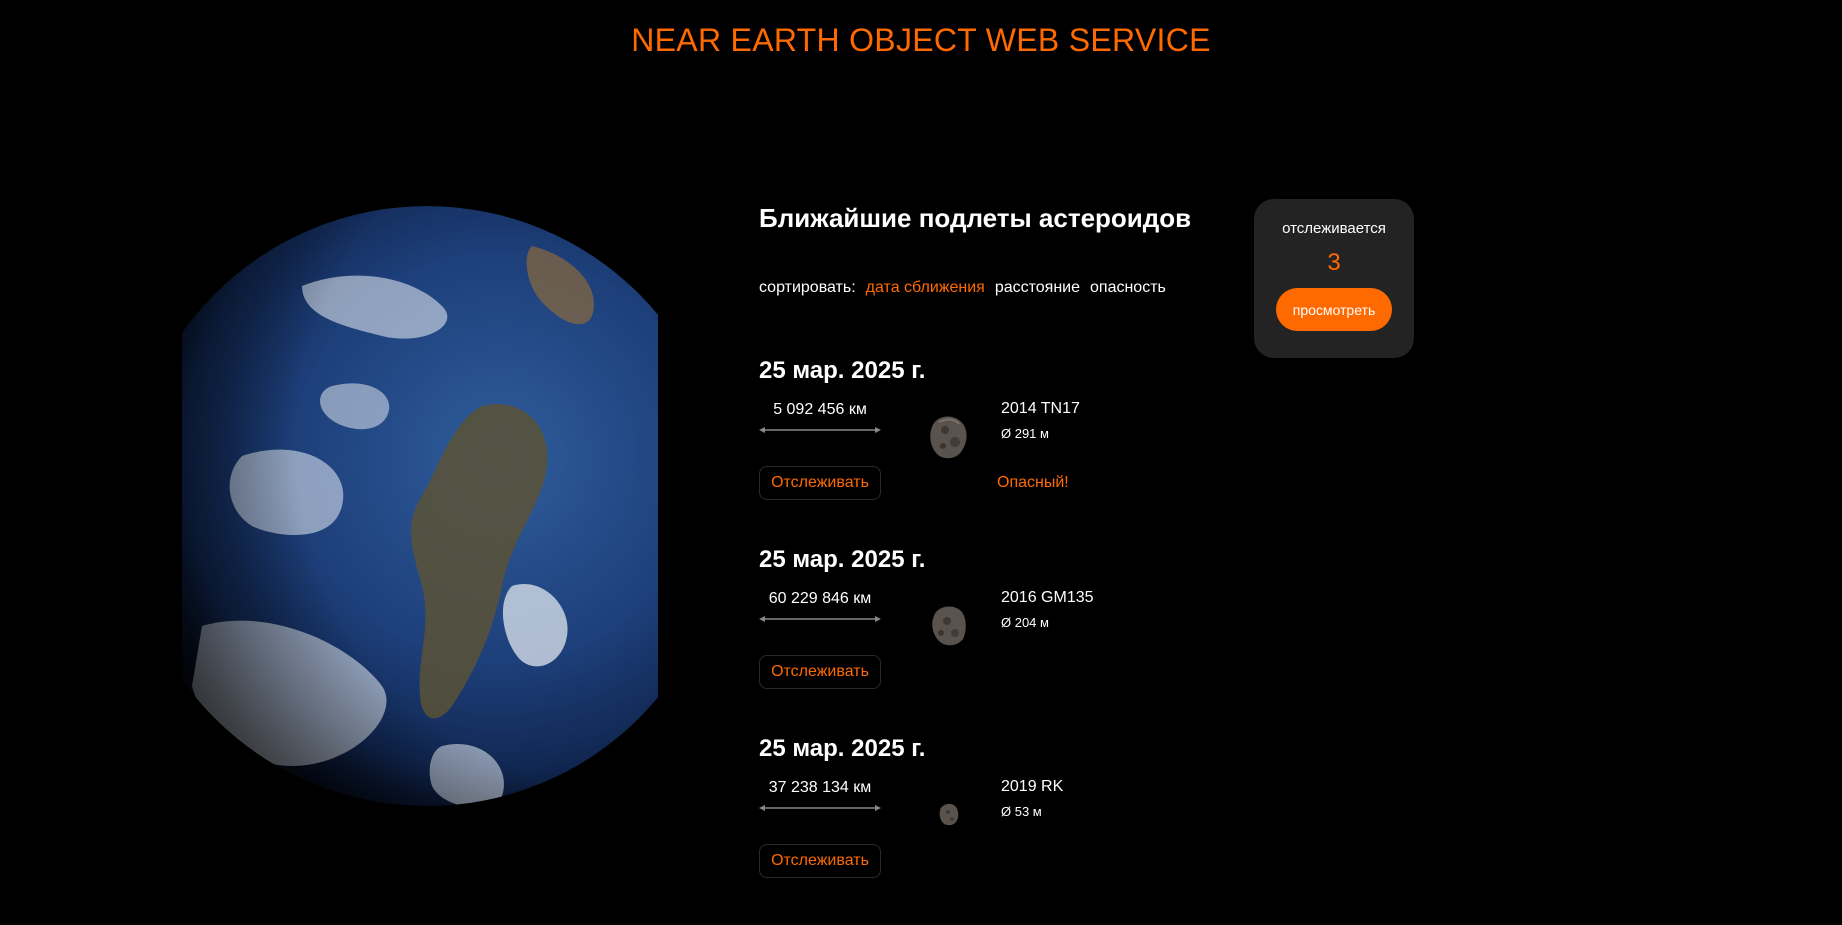 The image size is (1842, 925). What do you see at coordinates (1040, 409) in the screenshot?
I see `asteroid-name: 2014 TN17` at bounding box center [1040, 409].